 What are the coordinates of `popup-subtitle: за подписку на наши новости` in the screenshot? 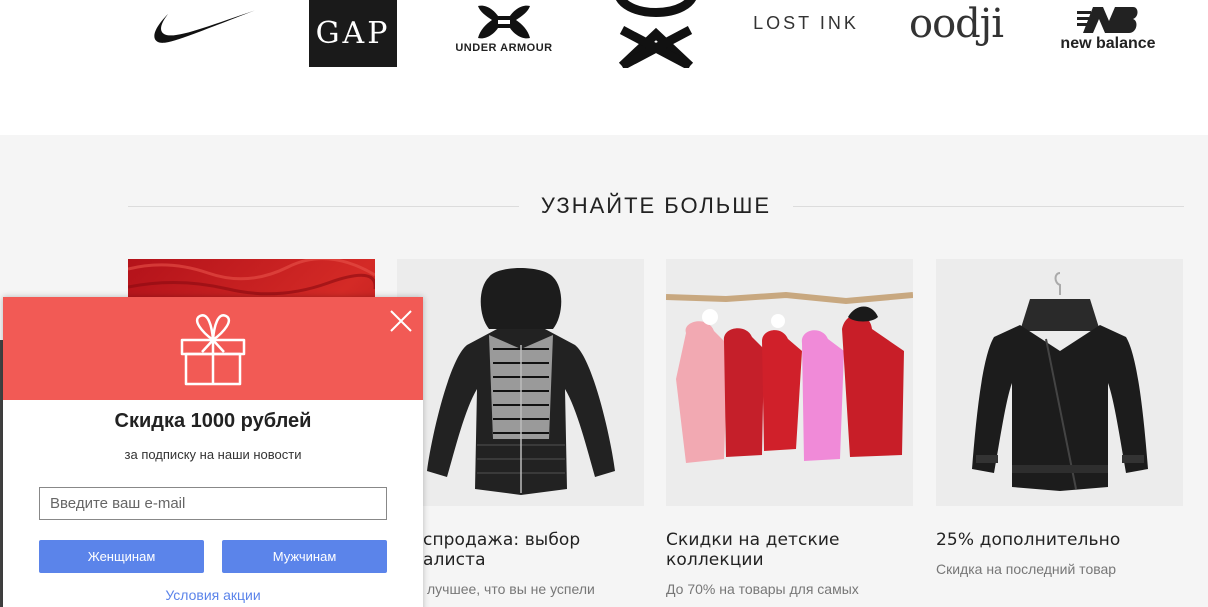 It's located at (213, 454).